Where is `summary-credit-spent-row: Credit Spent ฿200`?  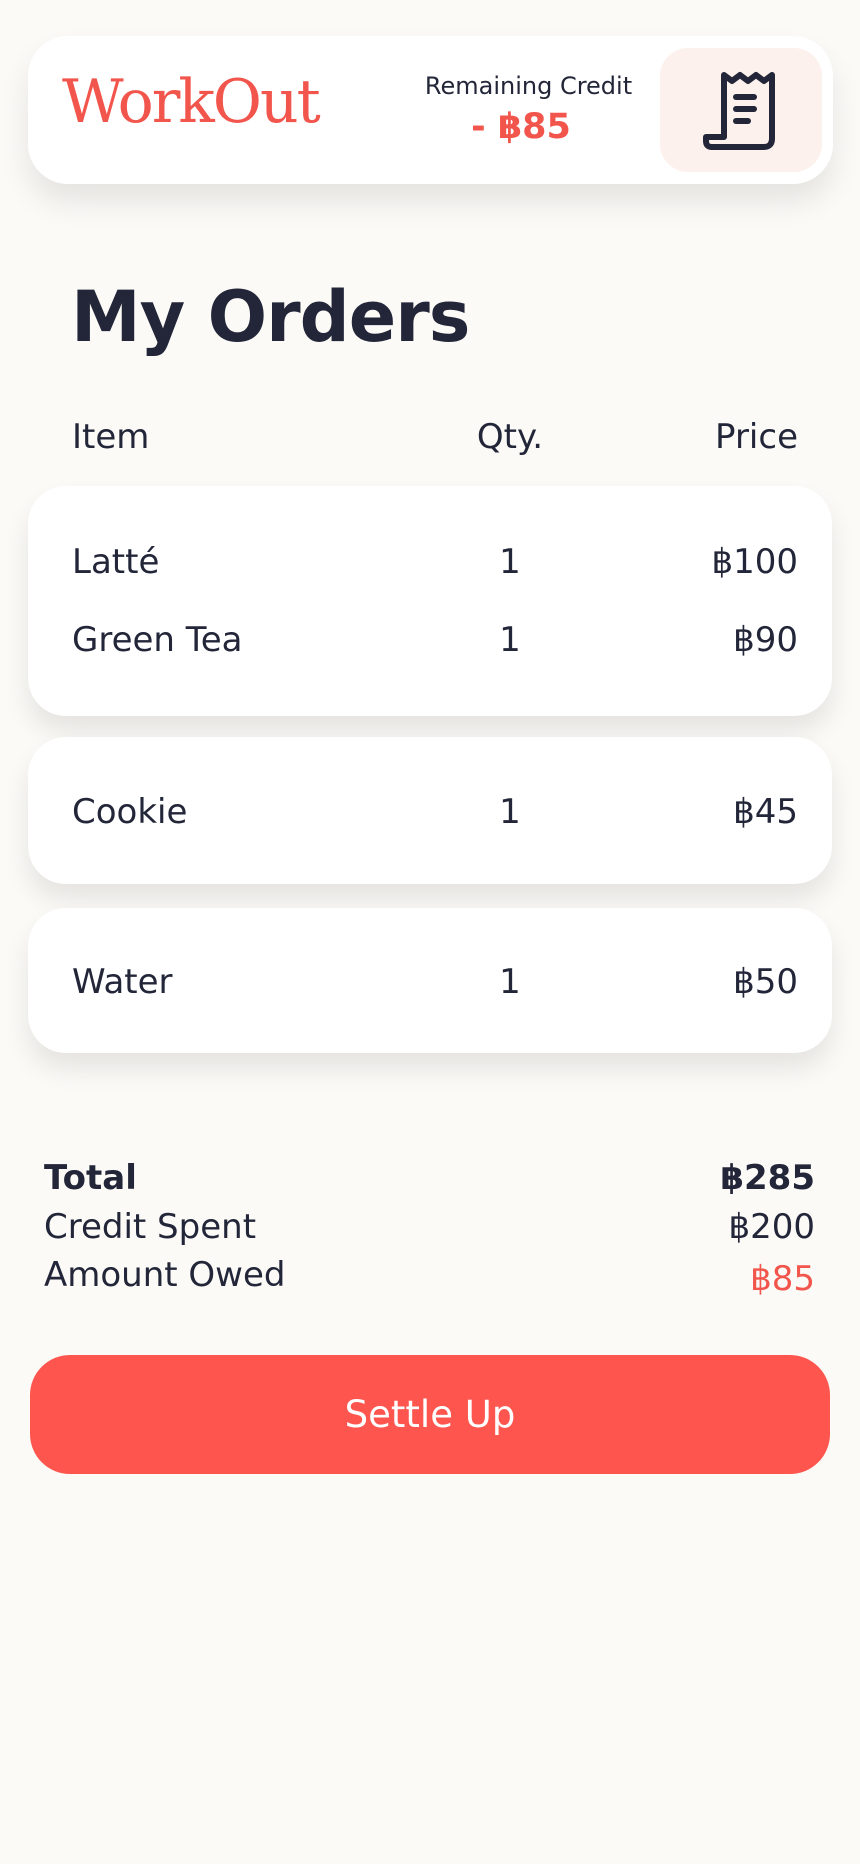
summary-credit-spent-row: Credit Spent ฿200 is located at coordinates (429, 1227).